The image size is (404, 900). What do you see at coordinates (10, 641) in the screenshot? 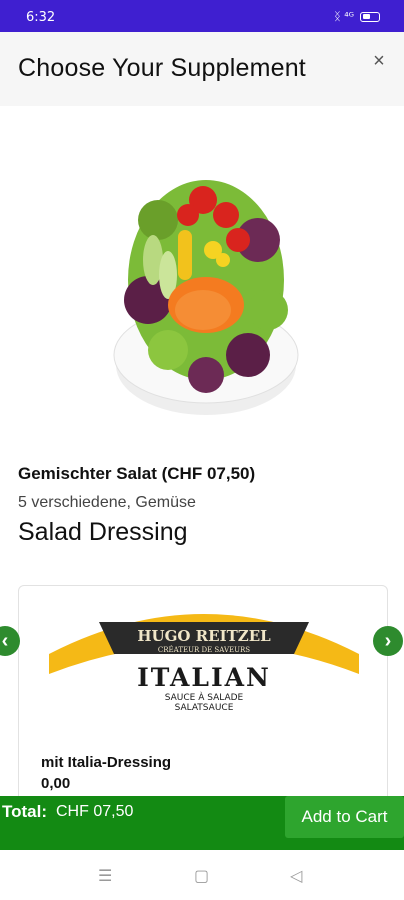
I see `carousel-prev-button: ‹` at bounding box center [10, 641].